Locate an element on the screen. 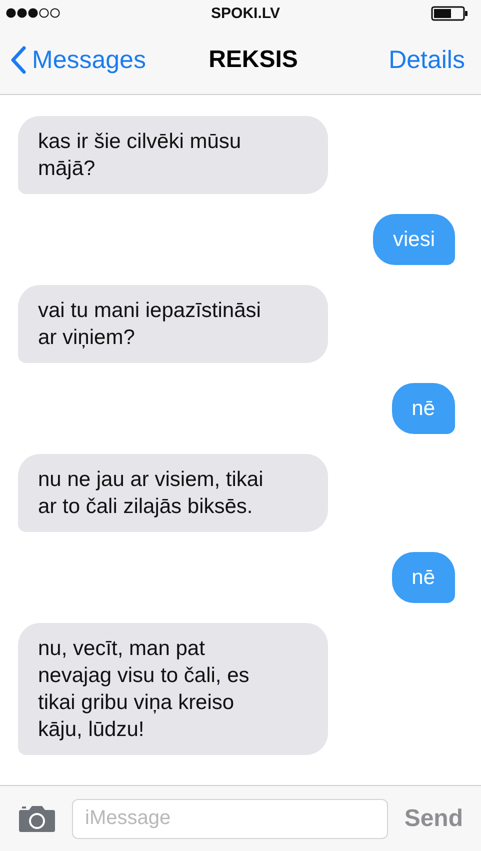 The image size is (481, 851). back-chevron-icon is located at coordinates (18, 60).